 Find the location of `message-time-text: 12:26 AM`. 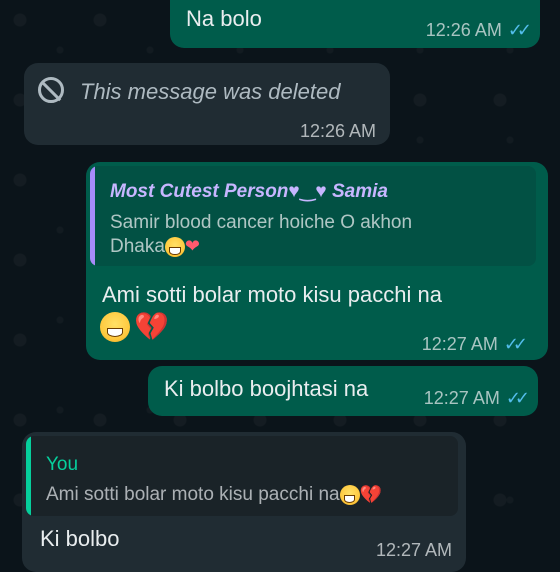

message-time-text: 12:26 AM is located at coordinates (337, 131).